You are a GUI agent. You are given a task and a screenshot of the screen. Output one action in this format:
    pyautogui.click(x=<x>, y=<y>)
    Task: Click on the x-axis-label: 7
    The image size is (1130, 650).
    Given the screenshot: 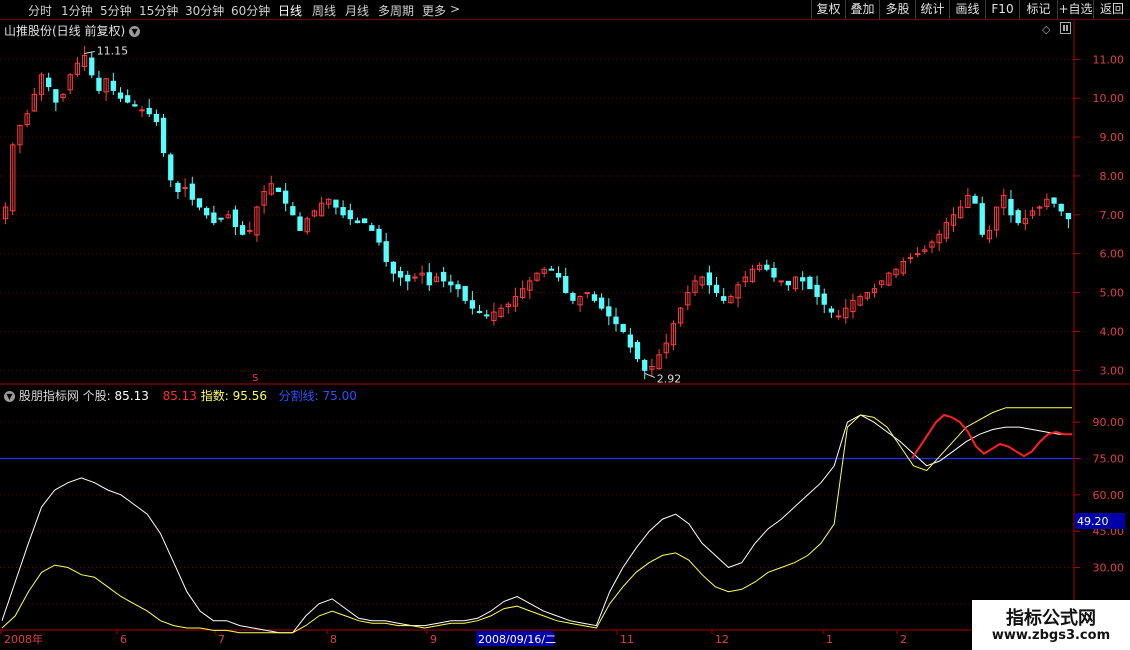 What is the action you would take?
    pyautogui.click(x=221, y=639)
    